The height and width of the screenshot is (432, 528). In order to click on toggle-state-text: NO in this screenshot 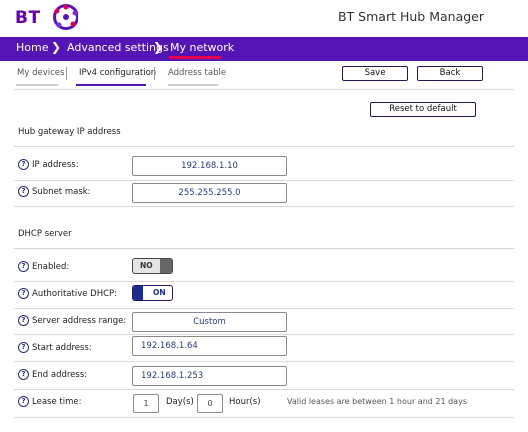, I will do `click(146, 265)`.